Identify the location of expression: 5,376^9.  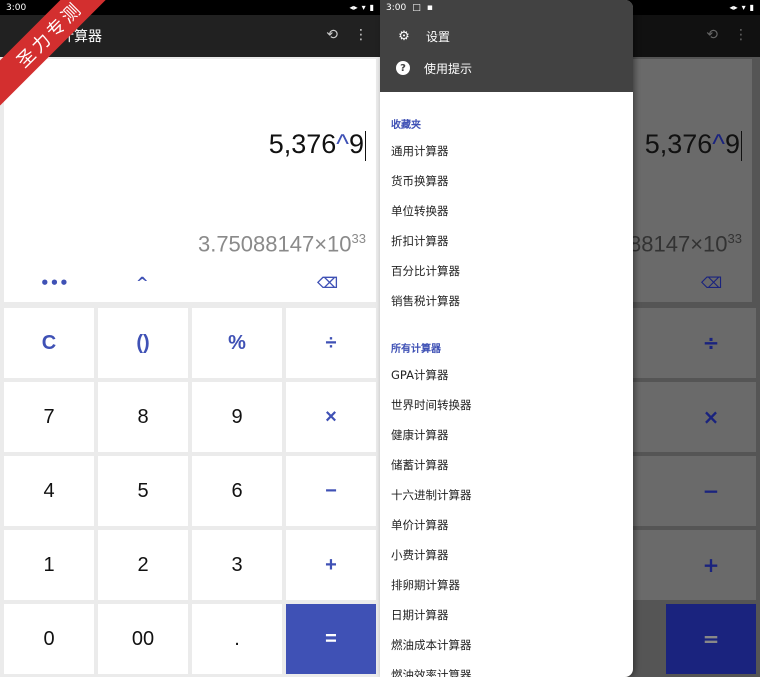
(317, 145).